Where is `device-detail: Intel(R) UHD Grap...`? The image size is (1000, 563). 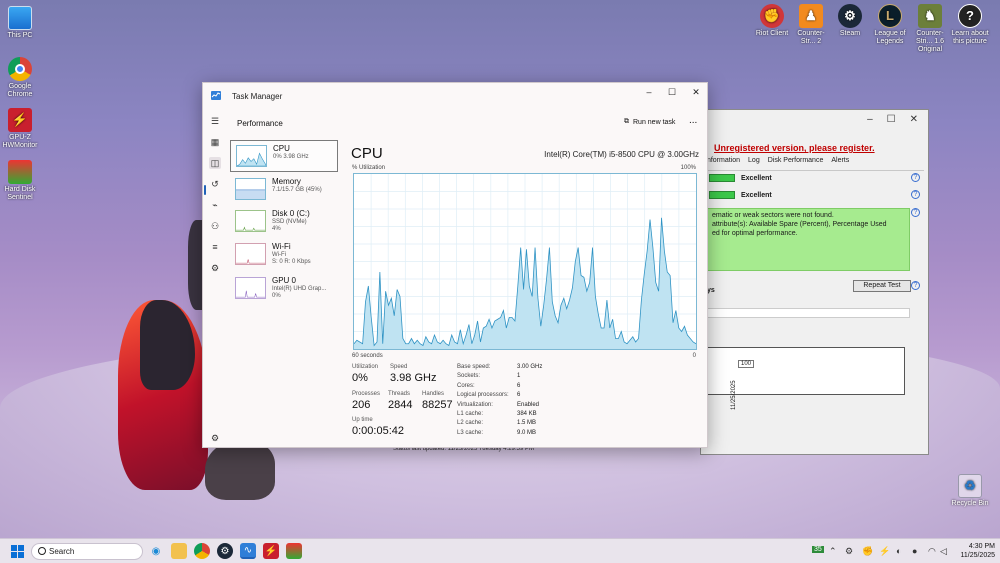 device-detail: Intel(R) UHD Grap... is located at coordinates (299, 289).